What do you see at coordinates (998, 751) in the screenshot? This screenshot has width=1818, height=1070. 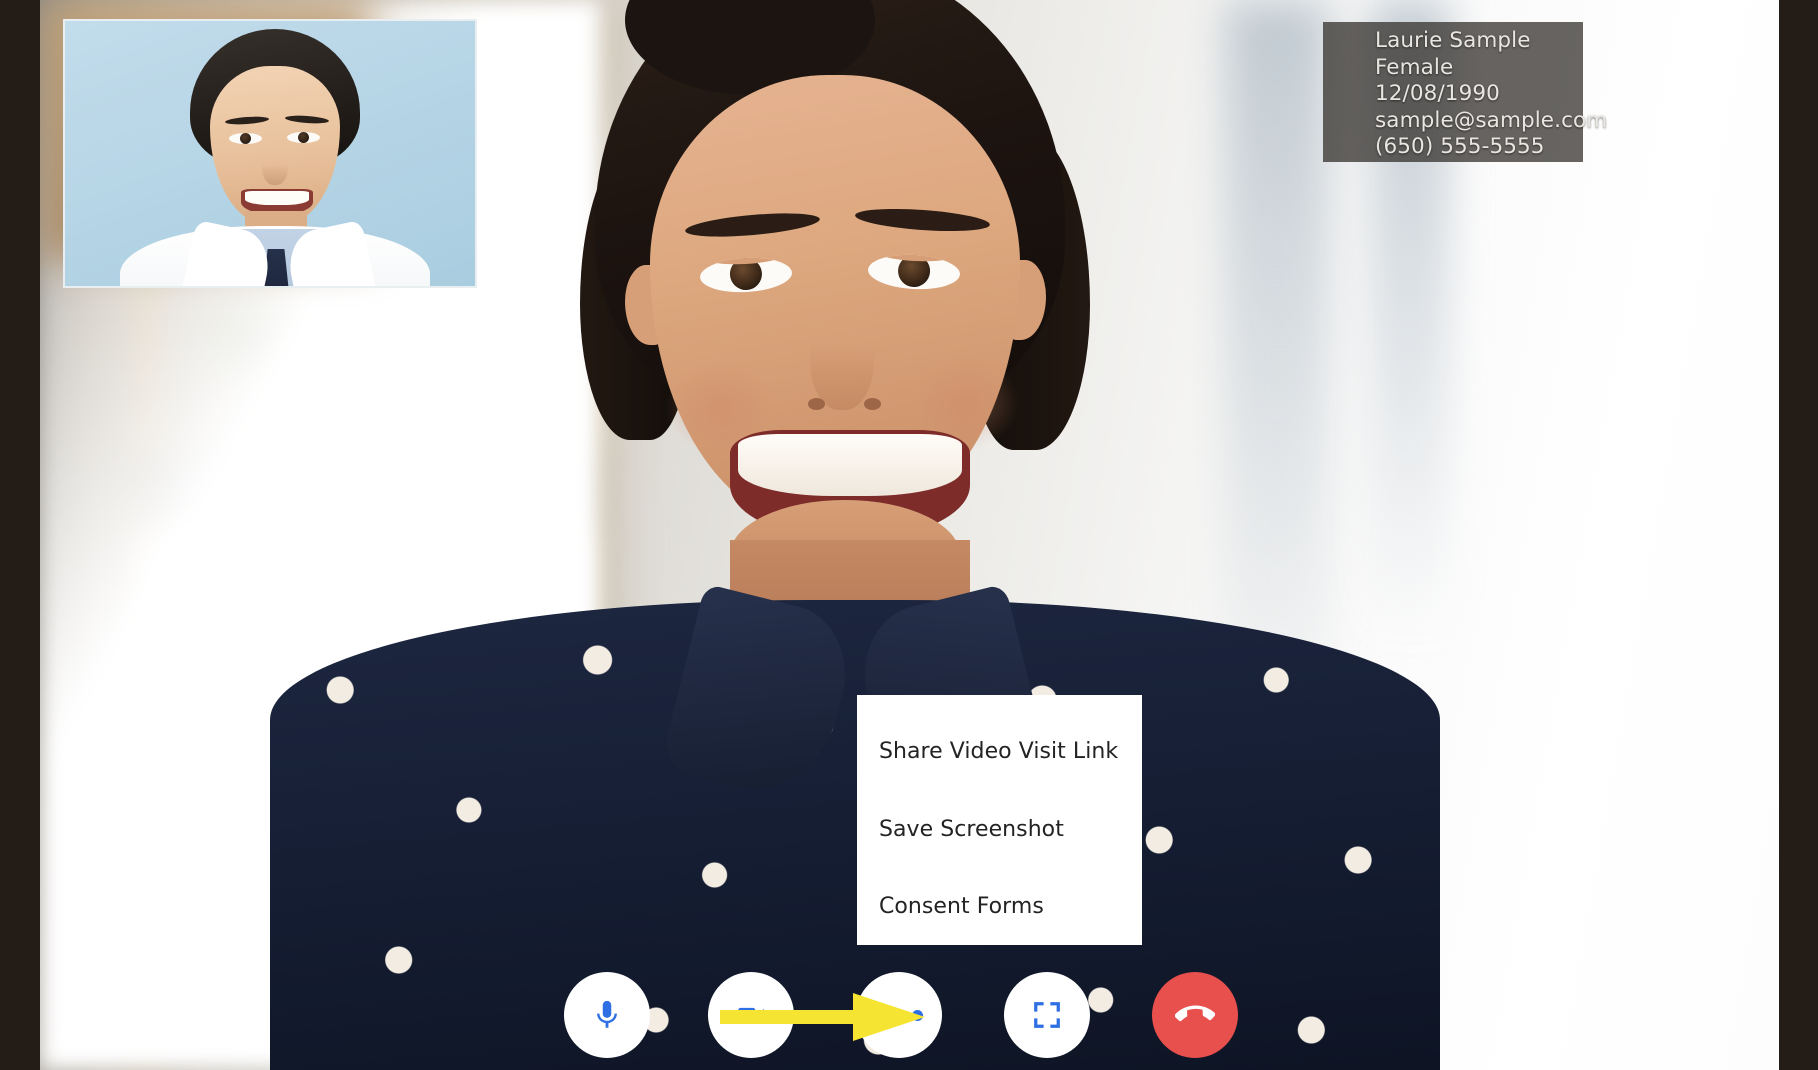 I see `menu-item-share-video-visit-link: Share Video Visit Link` at bounding box center [998, 751].